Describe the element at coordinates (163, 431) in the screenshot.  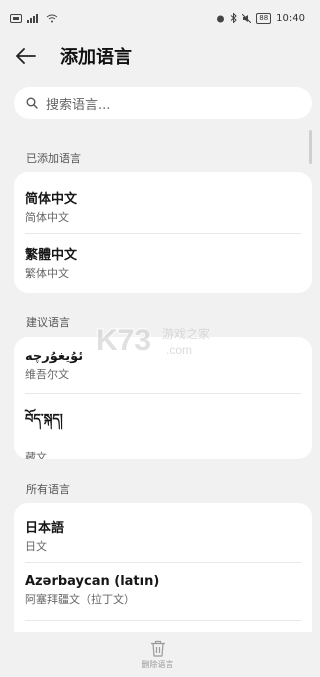
I see `language-item: བོད་སྐད། 藏文` at that location.